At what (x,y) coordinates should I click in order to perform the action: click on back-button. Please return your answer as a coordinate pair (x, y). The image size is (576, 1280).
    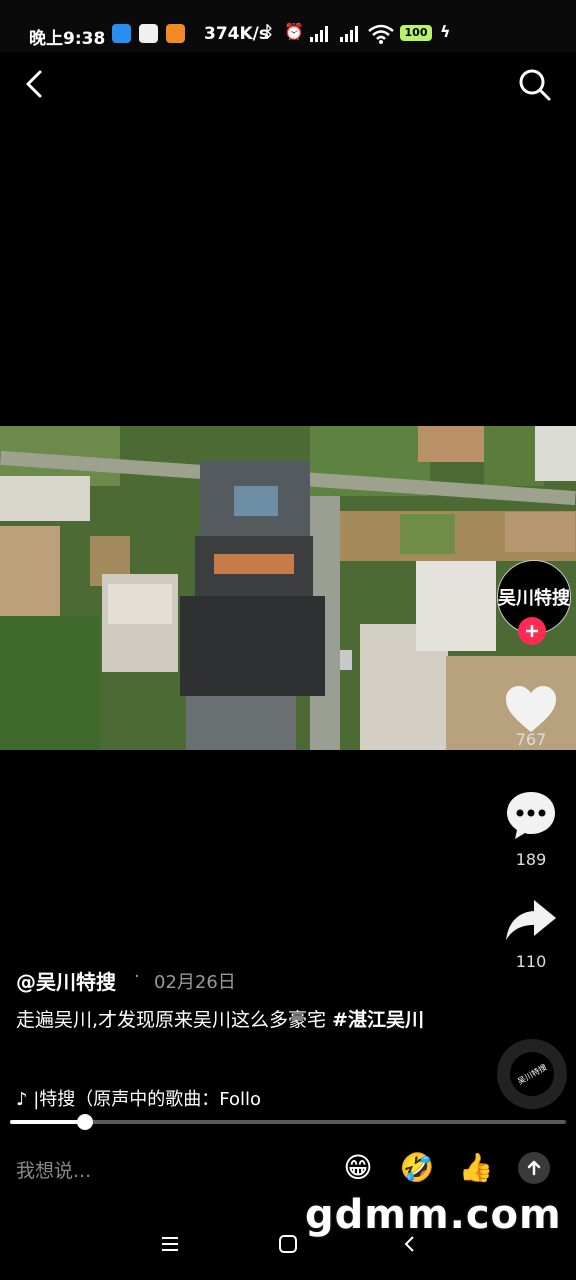
    Looking at the image, I should click on (36, 84).